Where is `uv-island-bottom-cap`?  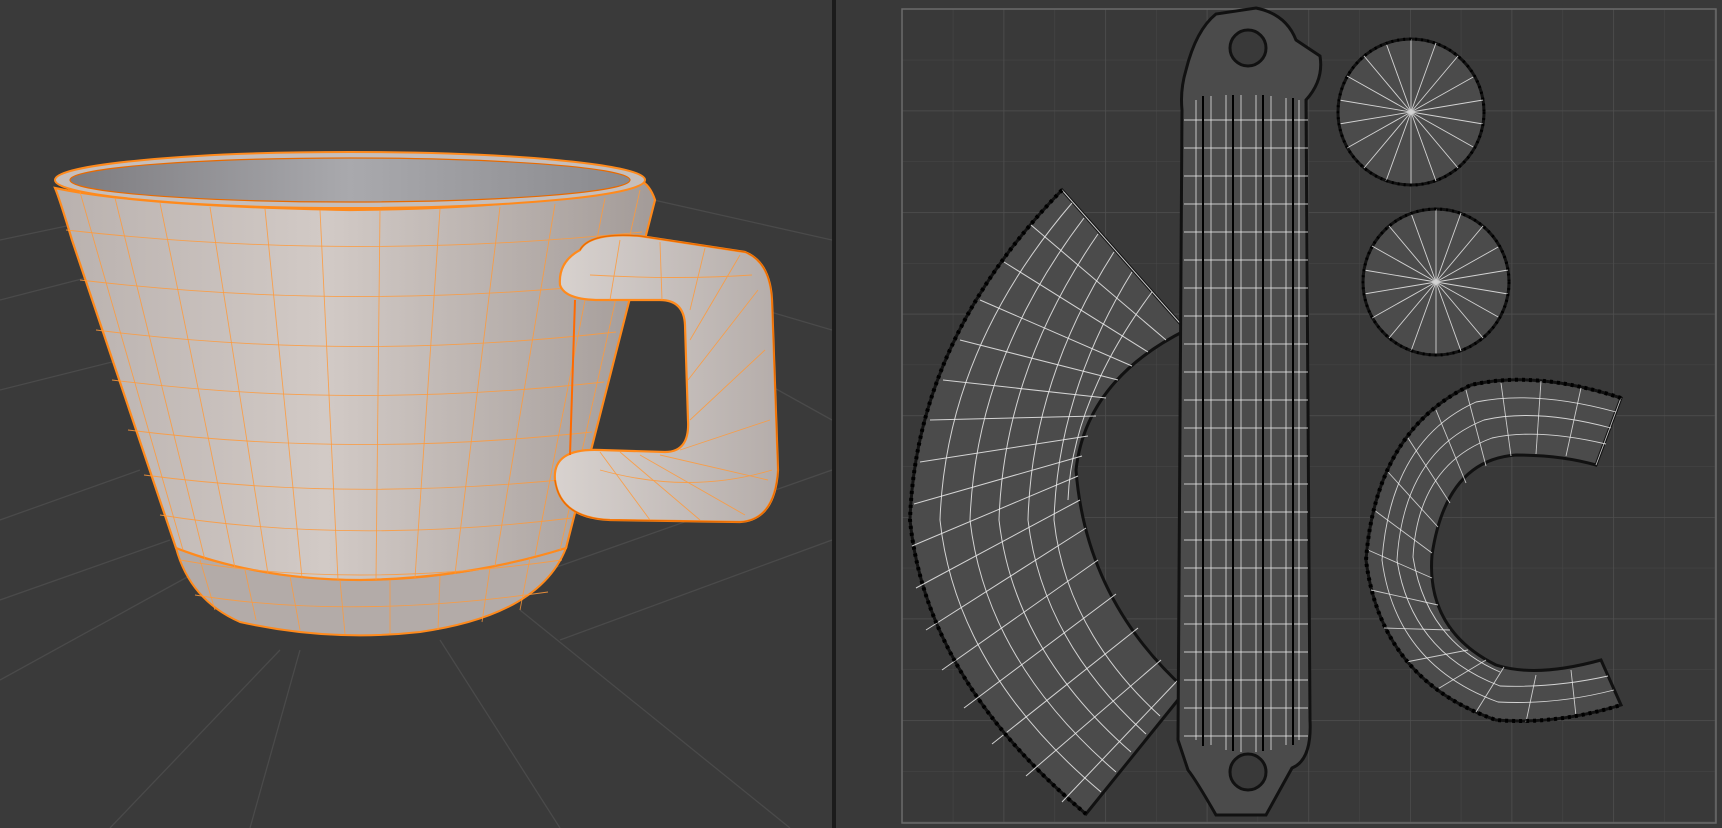
uv-island-bottom-cap is located at coordinates (1411, 112).